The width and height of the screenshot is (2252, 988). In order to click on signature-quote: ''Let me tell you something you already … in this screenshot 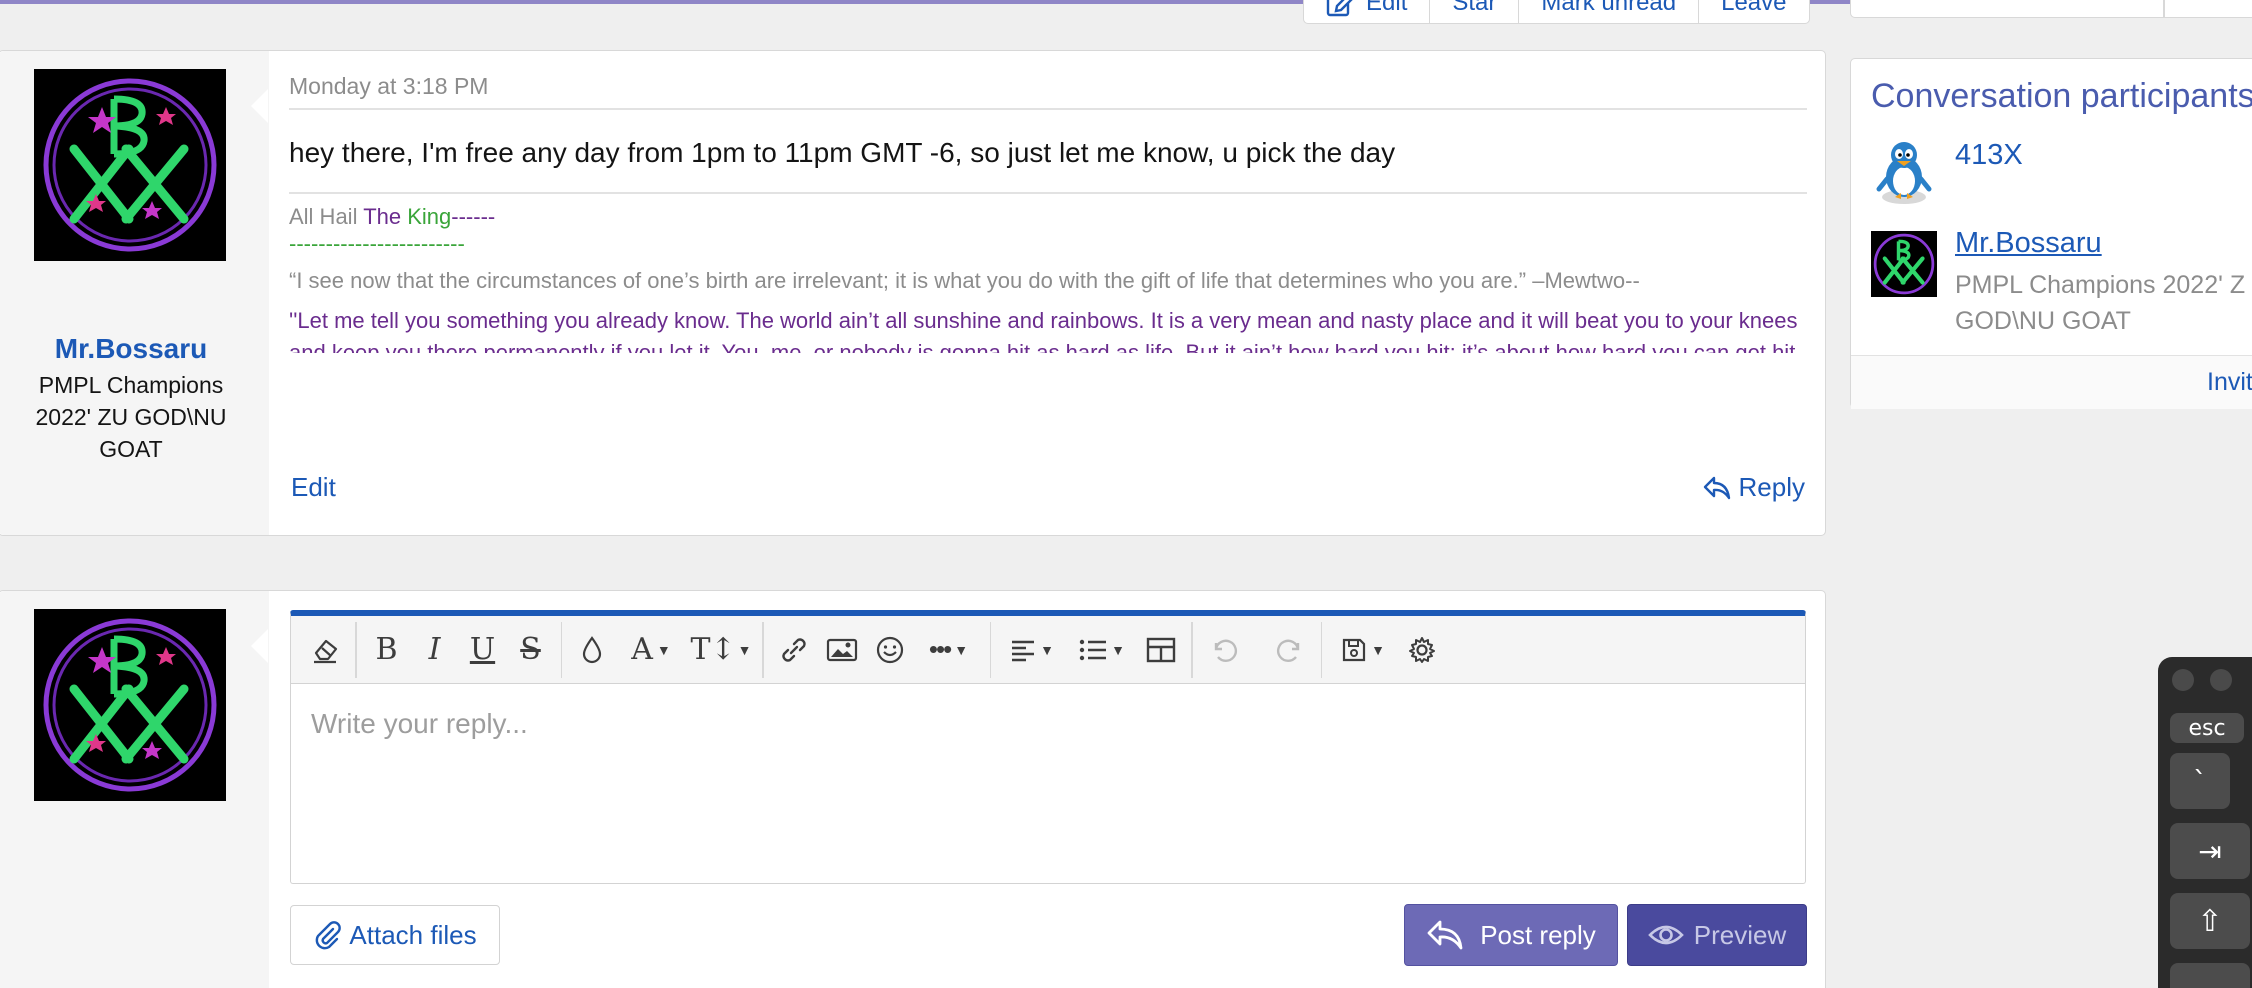, I will do `click(1045, 330)`.